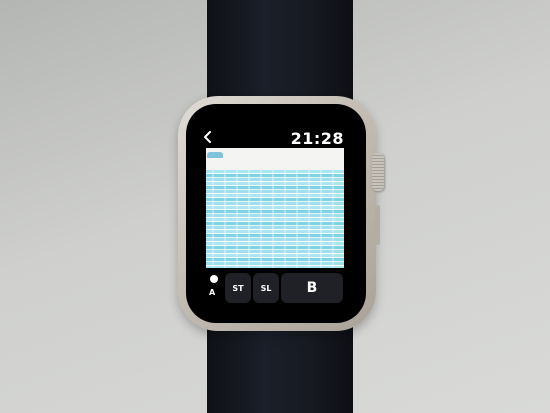 The height and width of the screenshot is (413, 550). I want to click on a-button-indicator, so click(214, 279).